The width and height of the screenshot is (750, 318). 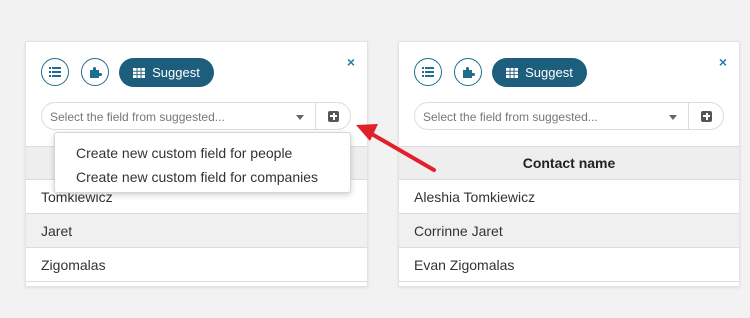 What do you see at coordinates (202, 153) in the screenshot?
I see `menu-item-custom-field-people: Create new custom field for people` at bounding box center [202, 153].